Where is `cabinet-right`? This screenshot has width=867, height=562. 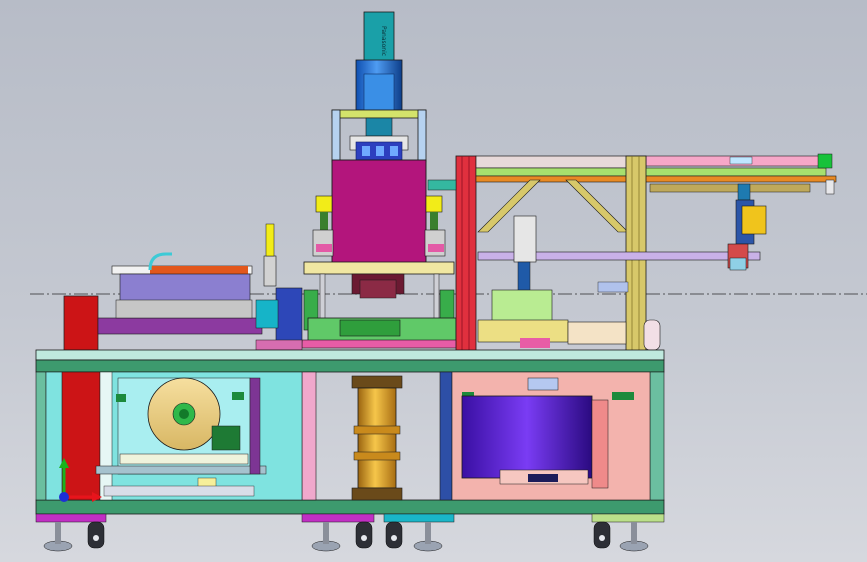
cabinet-right is located at coordinates (551, 436).